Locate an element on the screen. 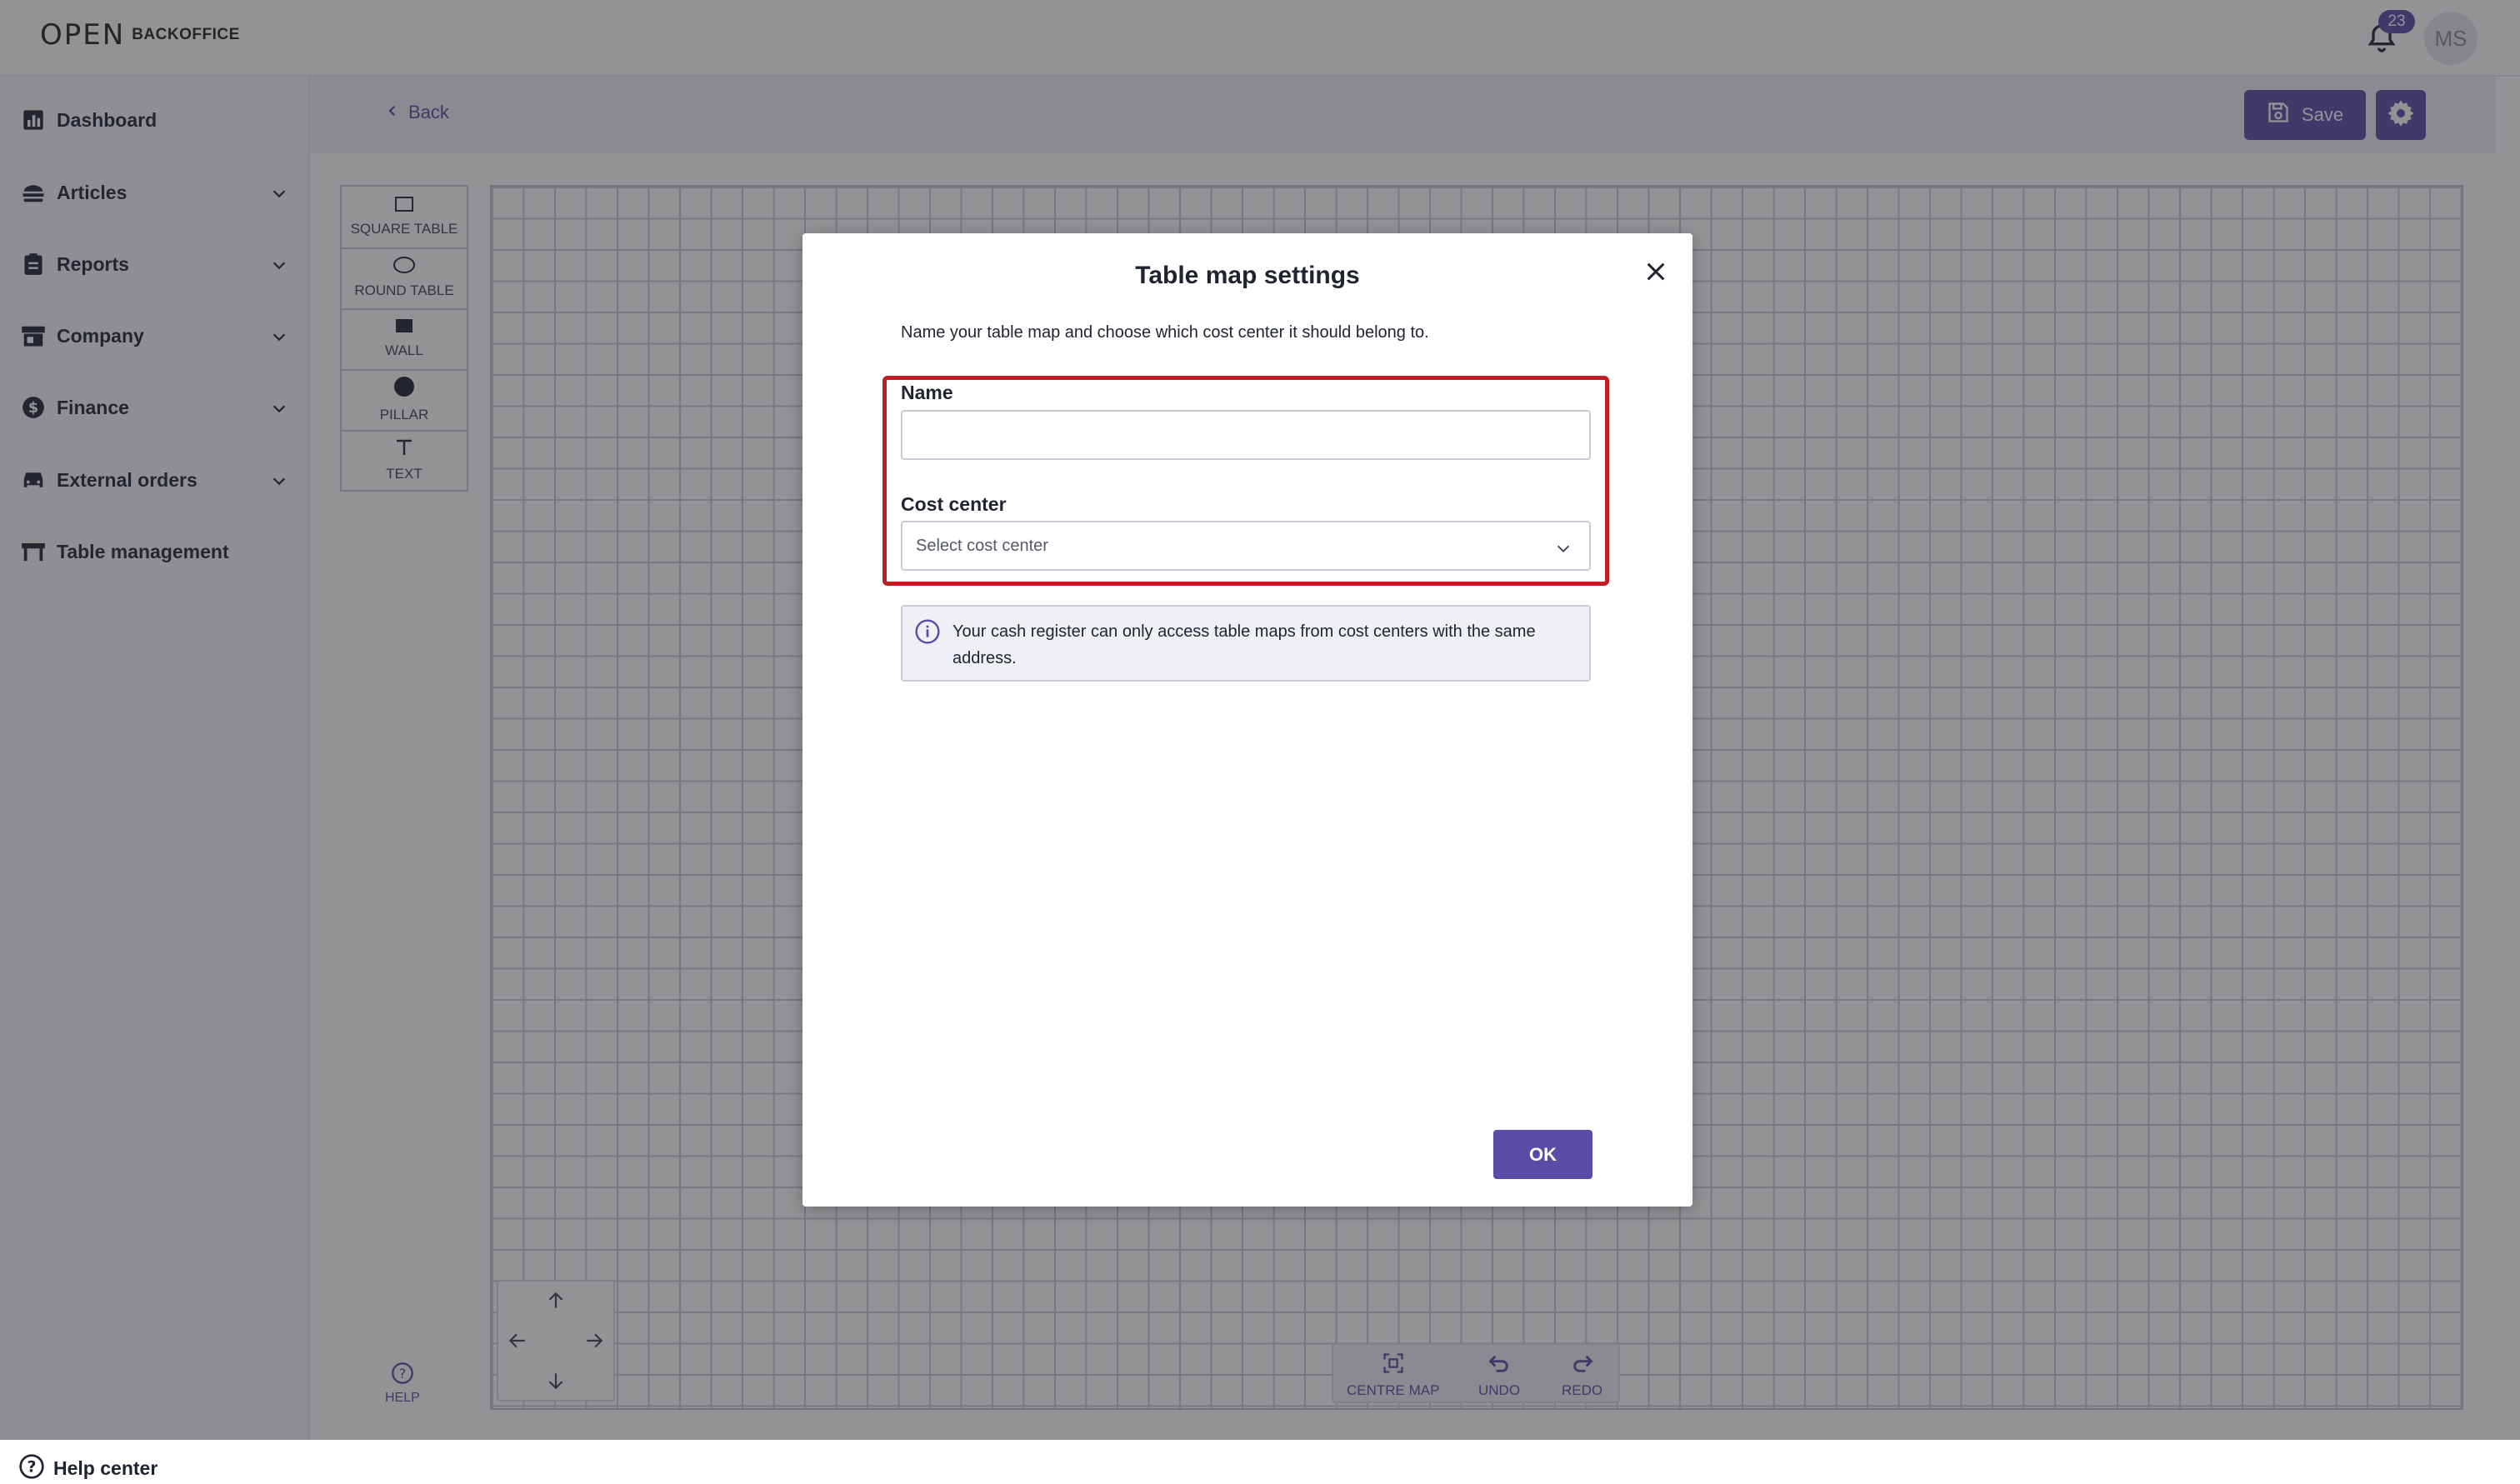 Image resolution: width=2520 pixels, height=1484 pixels. name-label: Name is located at coordinates (927, 392).